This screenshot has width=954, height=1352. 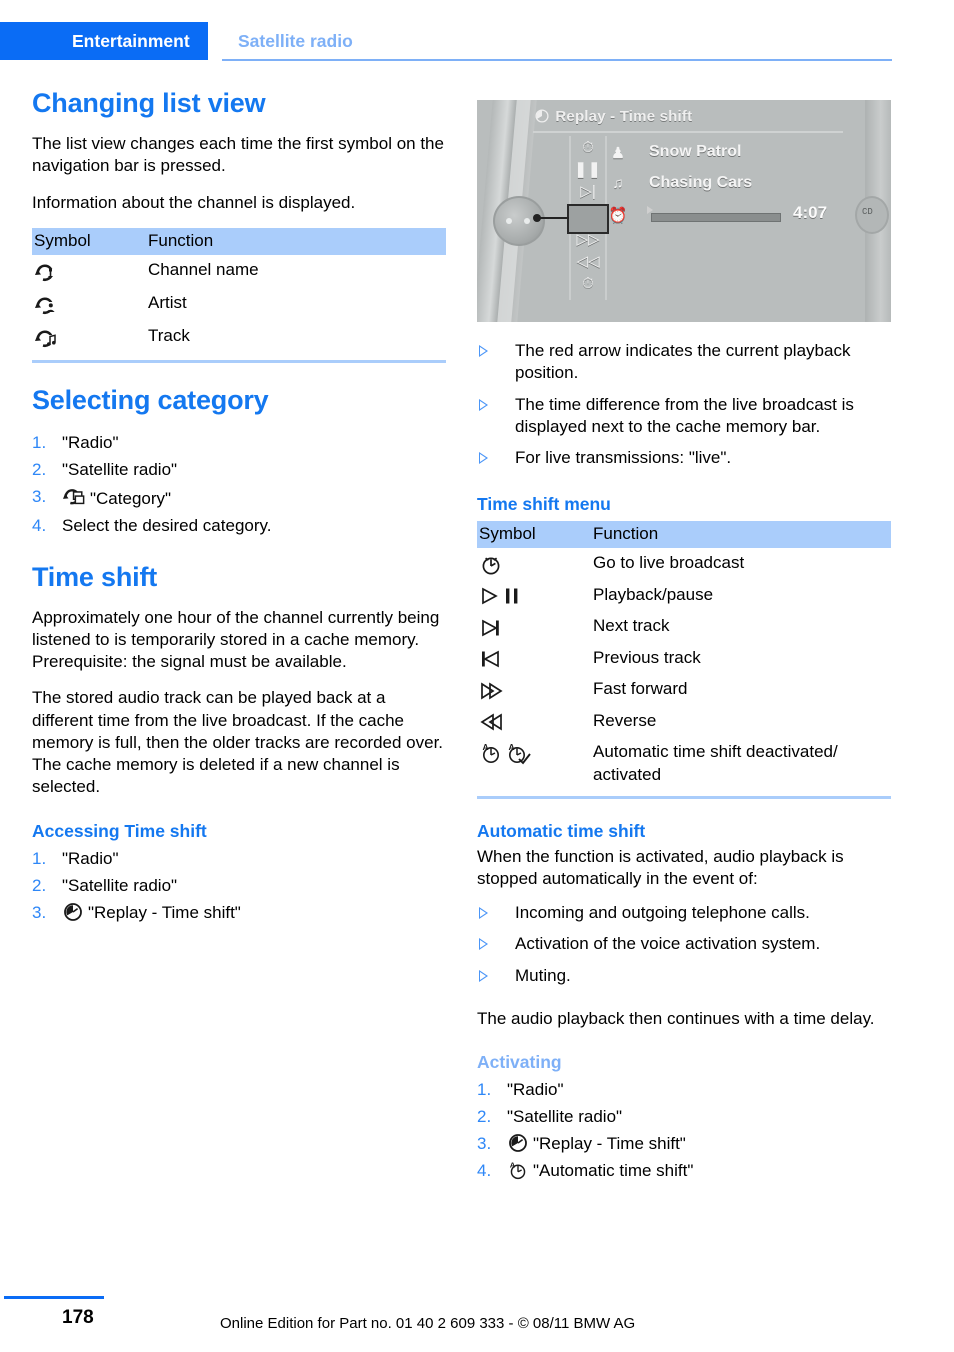 I want to click on table-row: Artist, so click(x=239, y=304).